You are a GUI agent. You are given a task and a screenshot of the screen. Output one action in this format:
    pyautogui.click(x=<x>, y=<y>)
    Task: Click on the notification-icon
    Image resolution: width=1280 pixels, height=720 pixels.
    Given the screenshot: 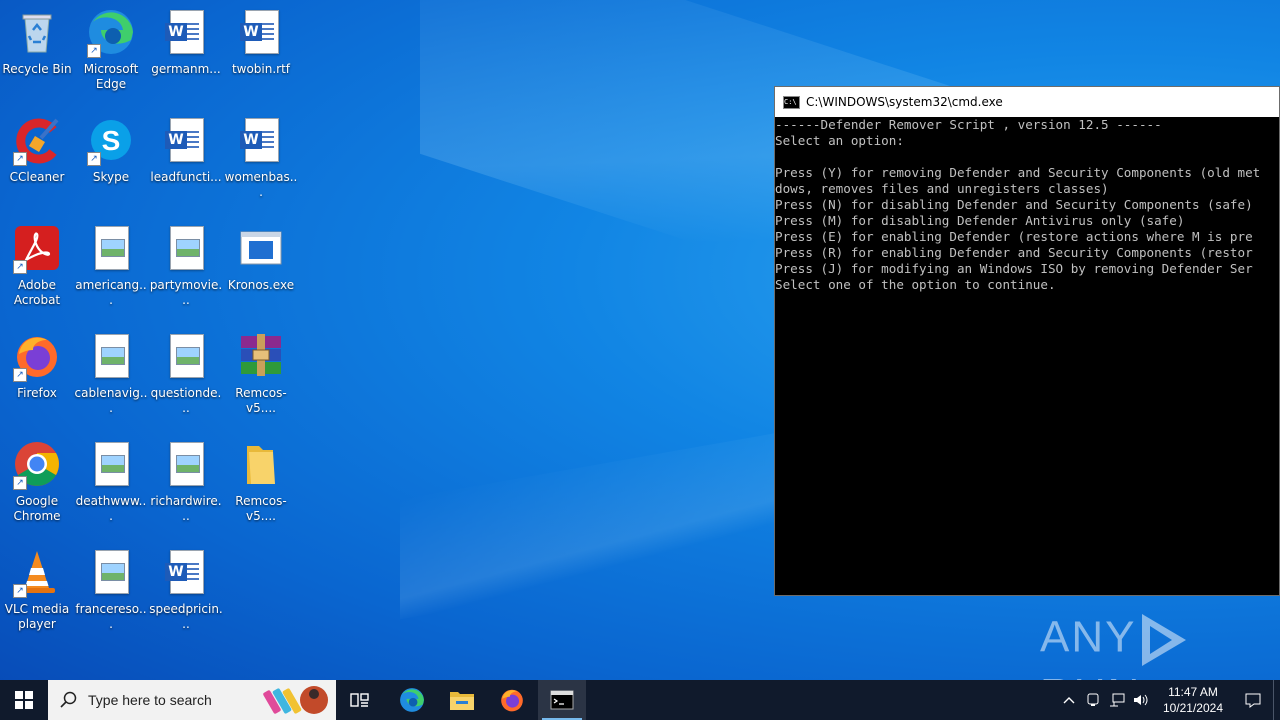 What is the action you would take?
    pyautogui.click(x=1253, y=700)
    